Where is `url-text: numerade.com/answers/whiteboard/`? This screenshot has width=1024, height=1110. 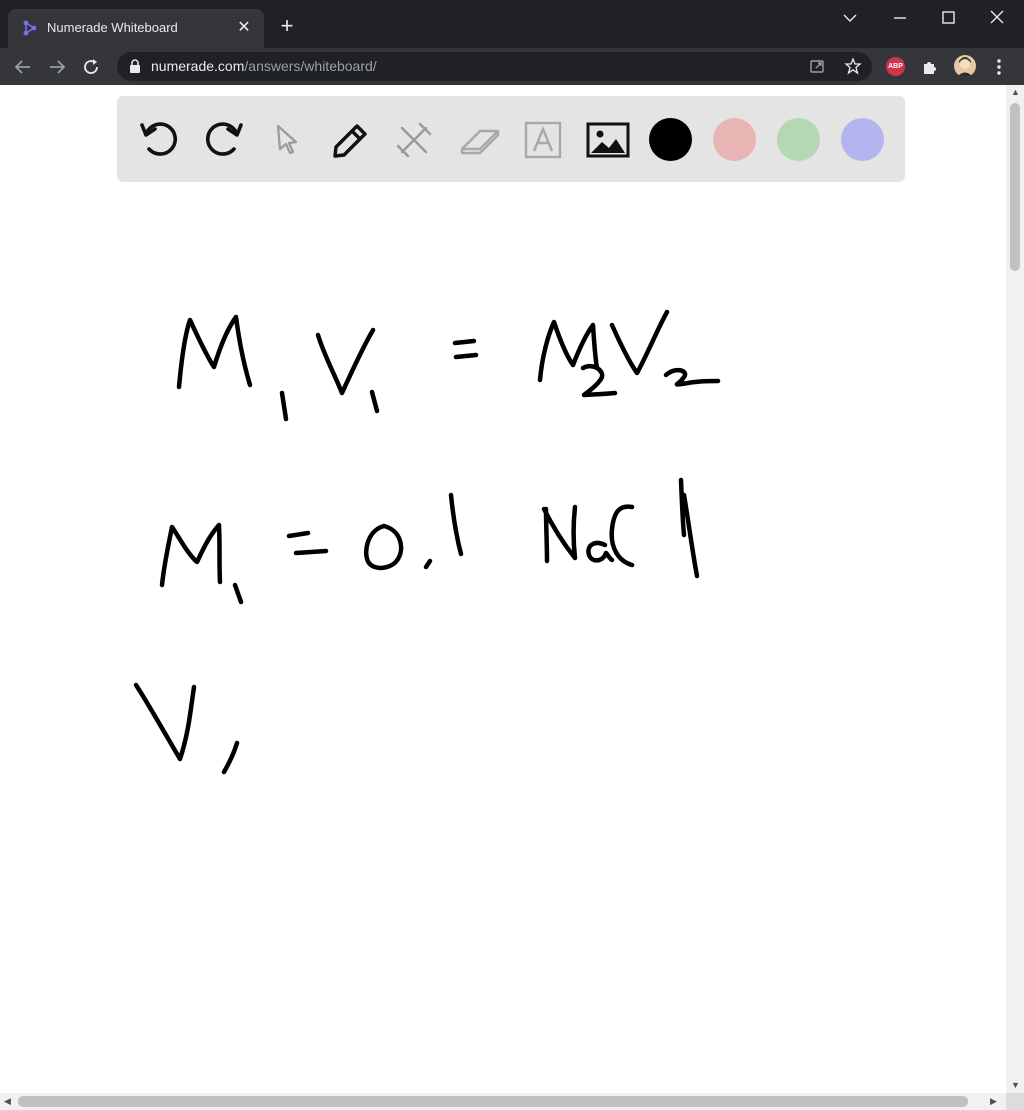 url-text: numerade.com/answers/whiteboard/ is located at coordinates (264, 66).